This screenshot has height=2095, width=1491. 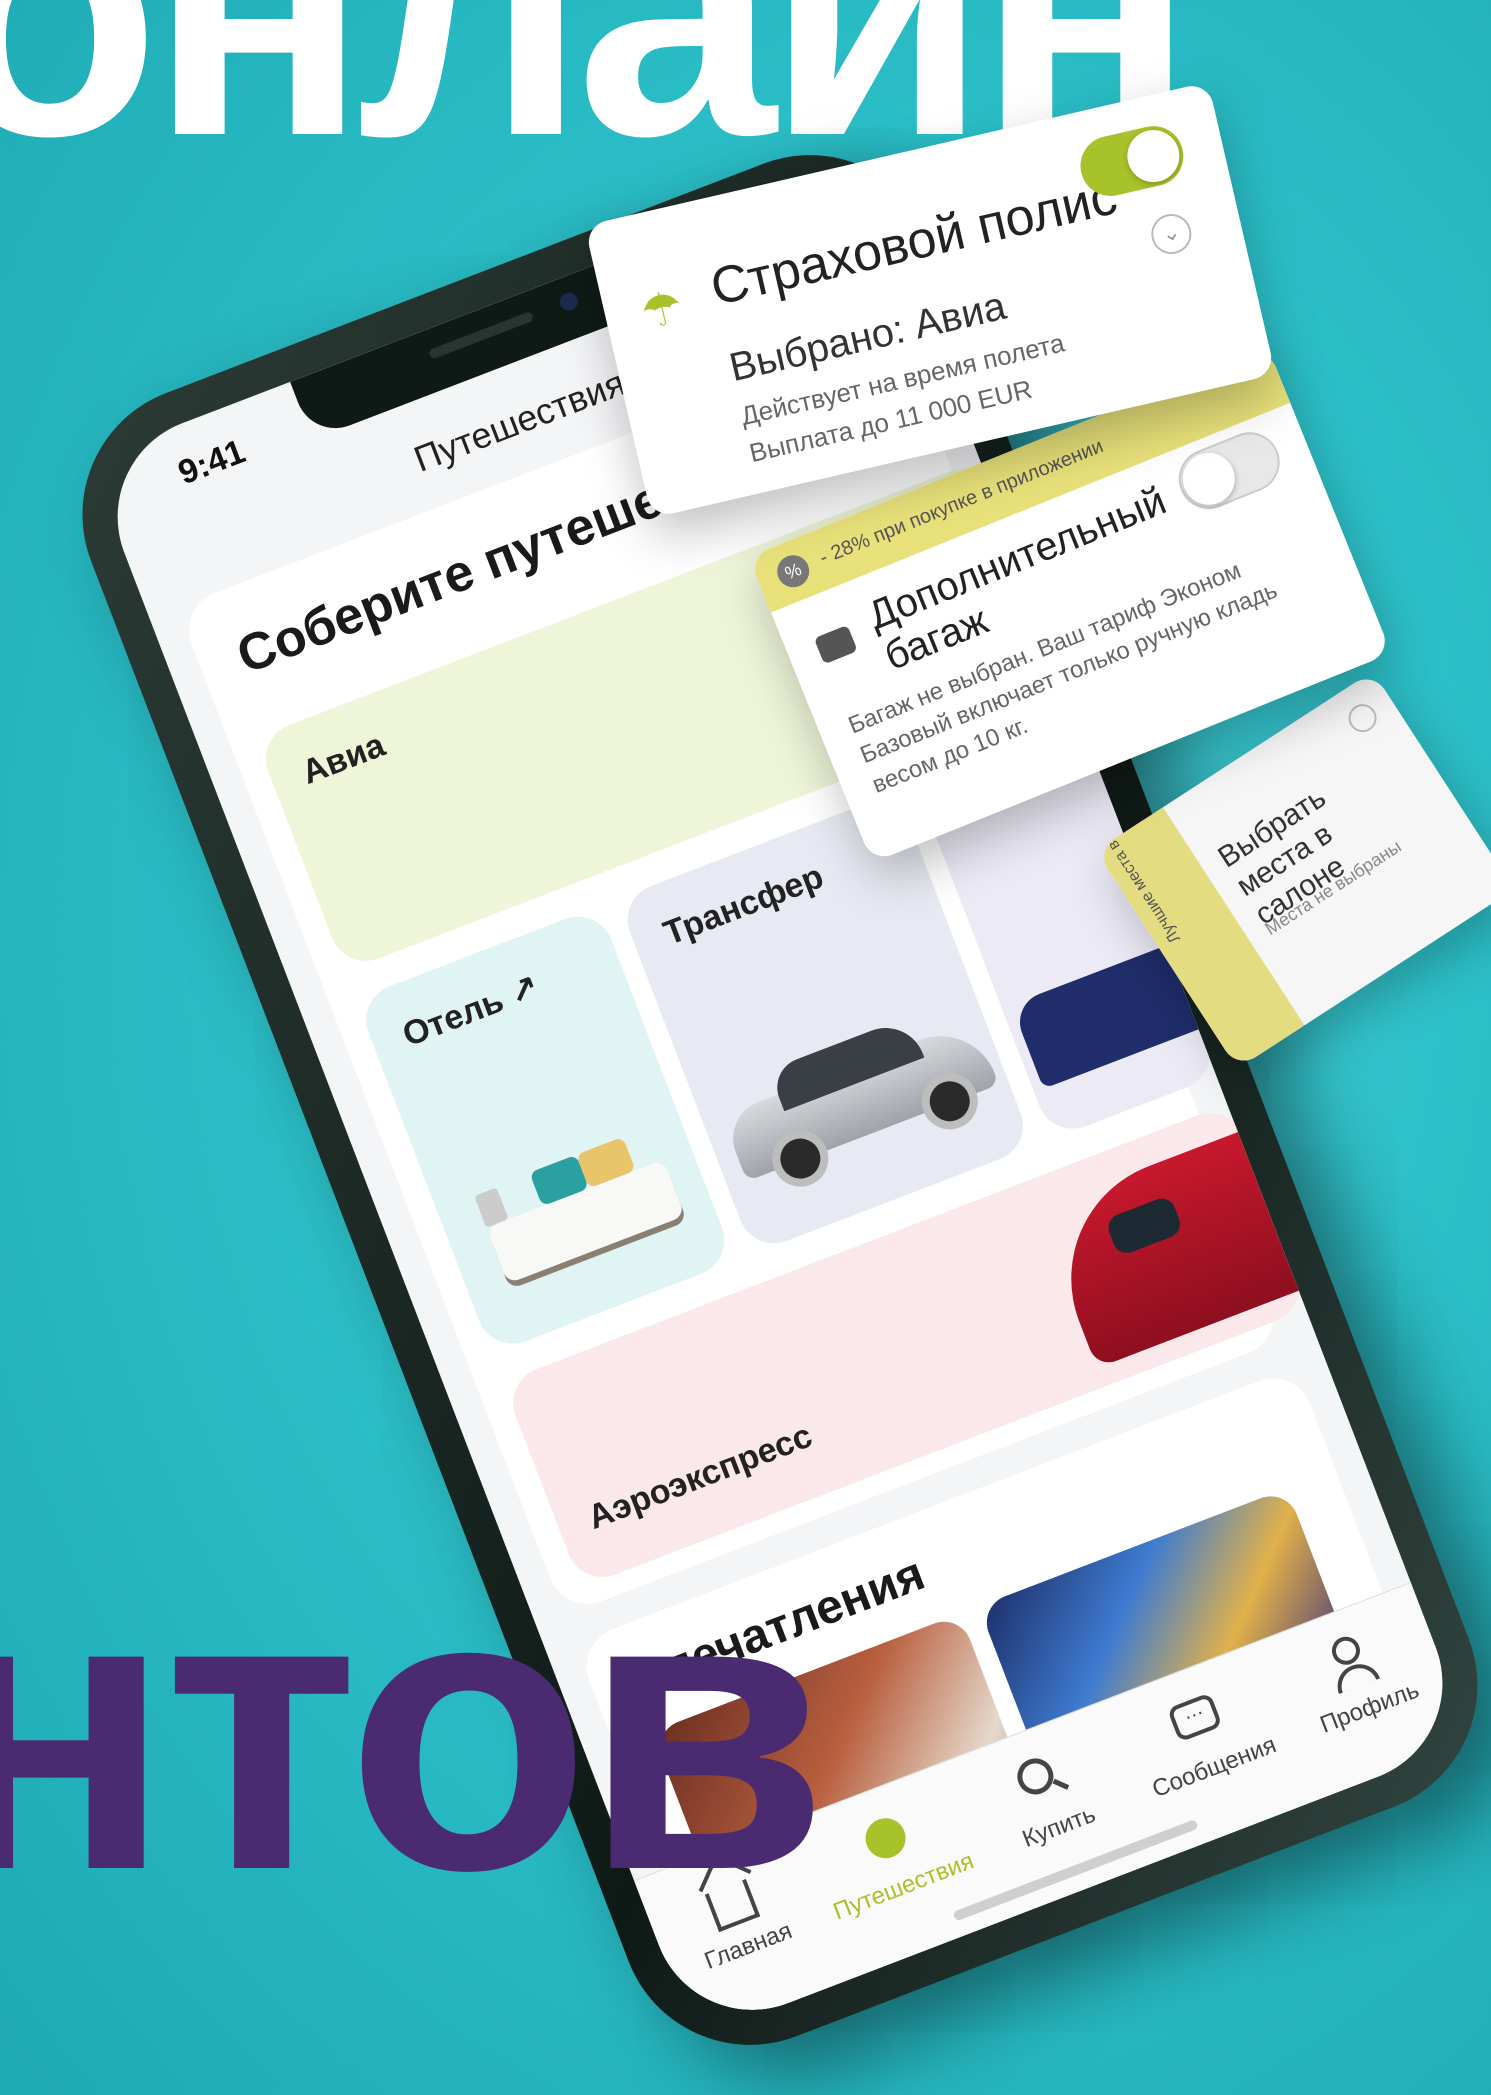 I want to click on tab-profile: Профиль, so click(x=1359, y=1679).